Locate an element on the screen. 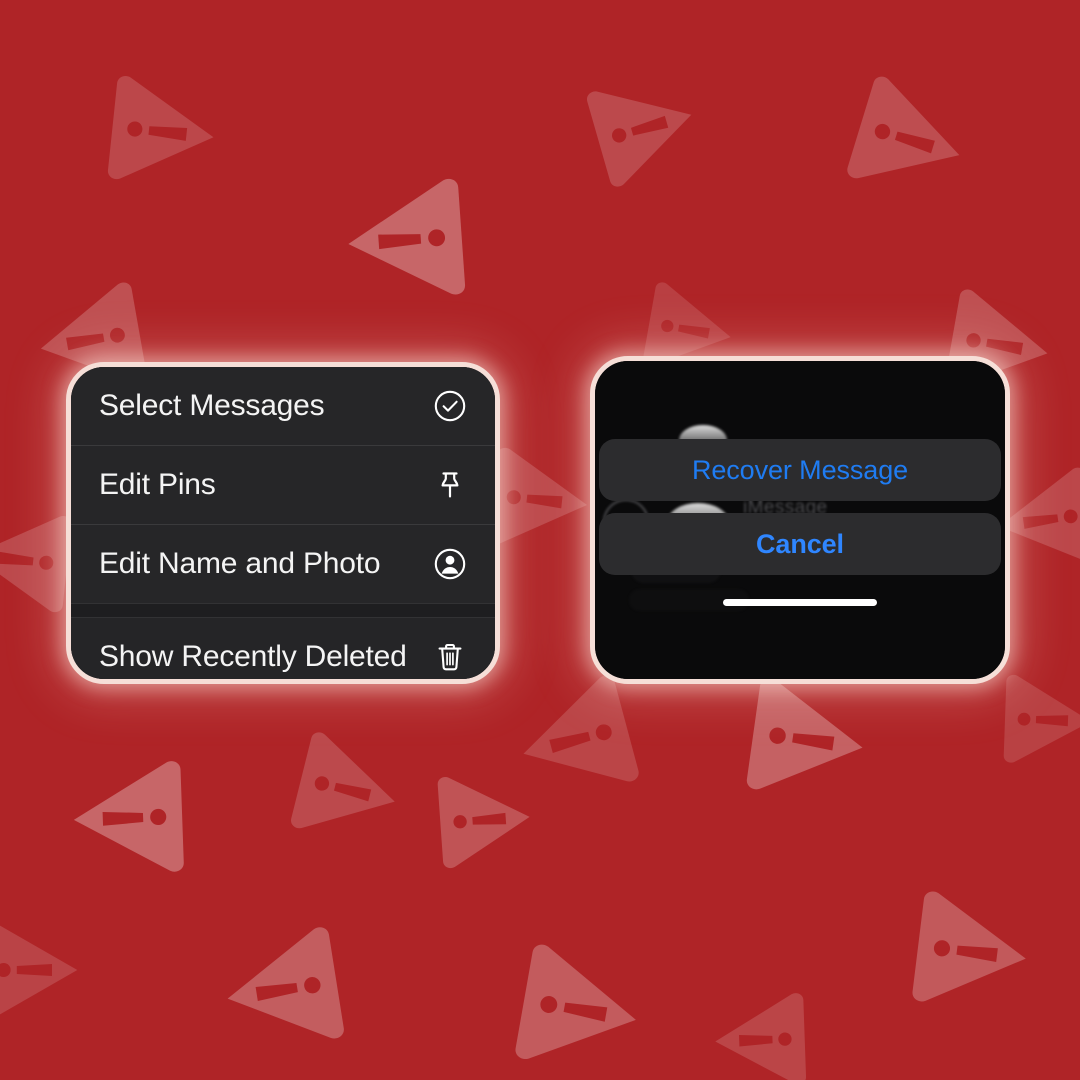  menu-item-label: Show Recently Deleted is located at coordinates (253, 656).